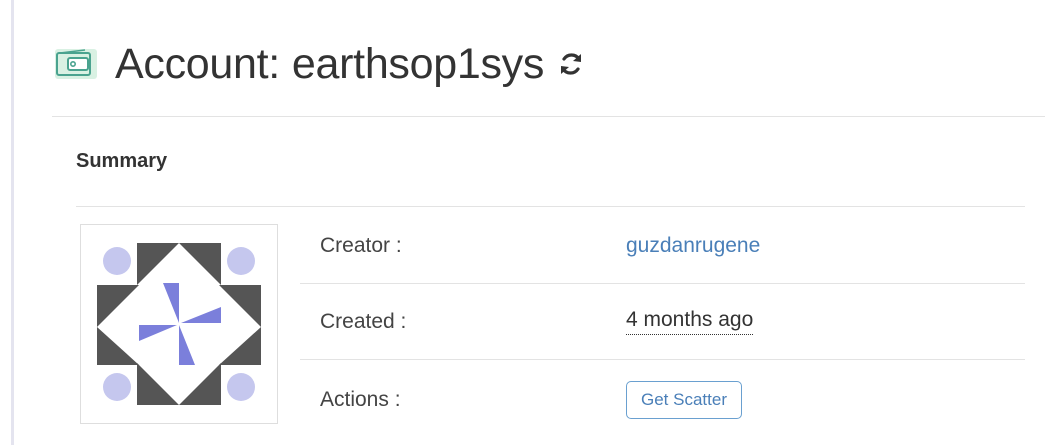 This screenshot has height=445, width=1045. Describe the element at coordinates (418, 63) in the screenshot. I see `account-name: earthsop1sys` at that location.